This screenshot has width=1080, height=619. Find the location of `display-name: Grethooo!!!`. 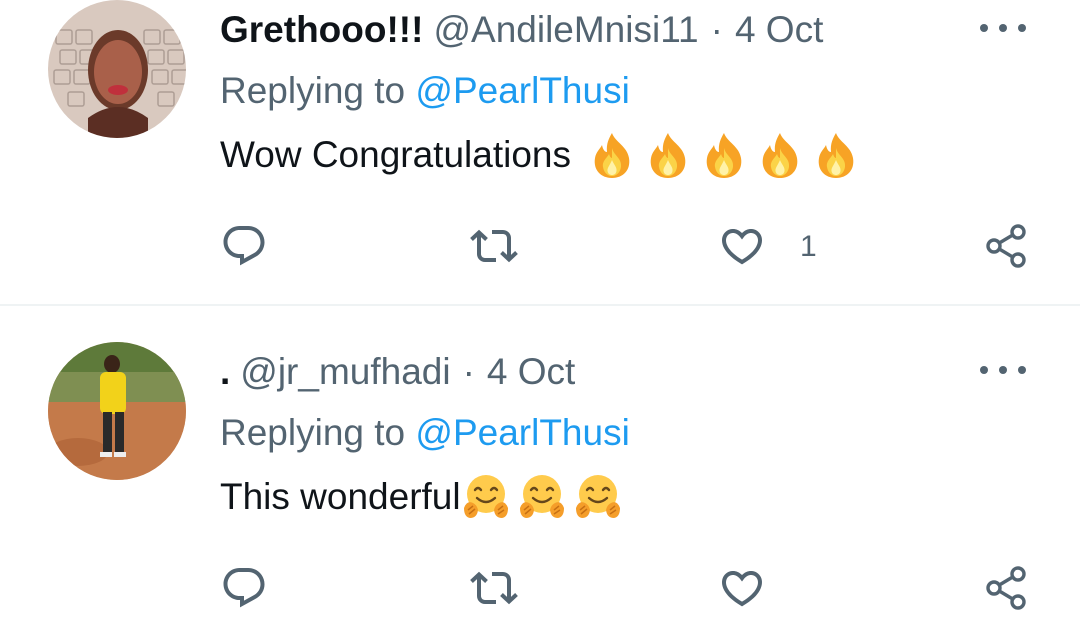

display-name: Grethooo!!! is located at coordinates (321, 30).